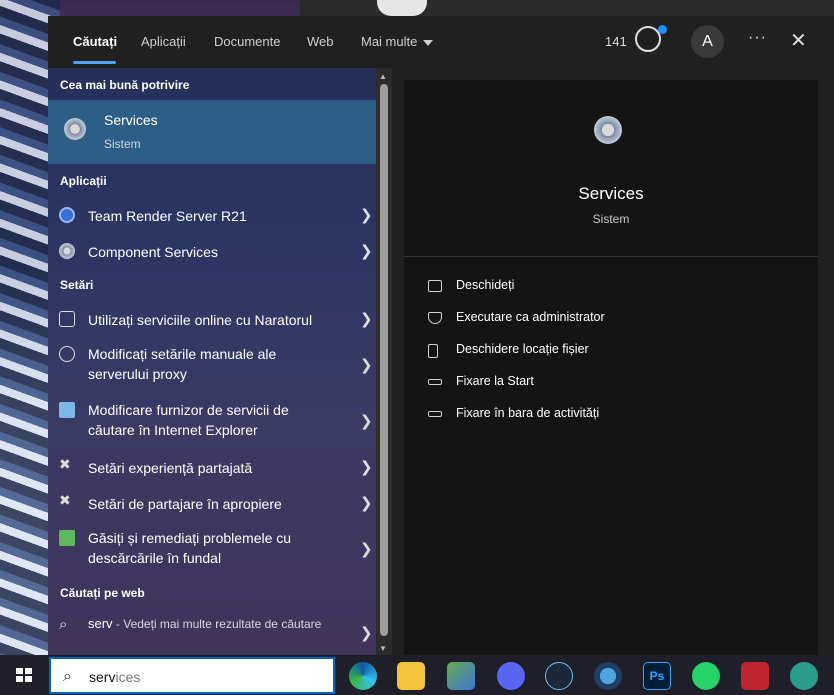 The image size is (834, 695). What do you see at coordinates (706, 676) in the screenshot?
I see `whatsapp-icon` at bounding box center [706, 676].